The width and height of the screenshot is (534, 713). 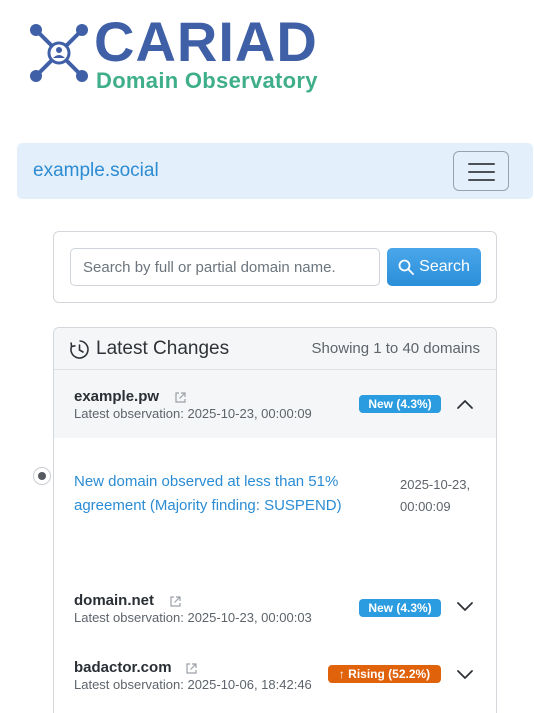 I want to click on logo: CARIAD Domain Observatory, so click(x=178, y=55).